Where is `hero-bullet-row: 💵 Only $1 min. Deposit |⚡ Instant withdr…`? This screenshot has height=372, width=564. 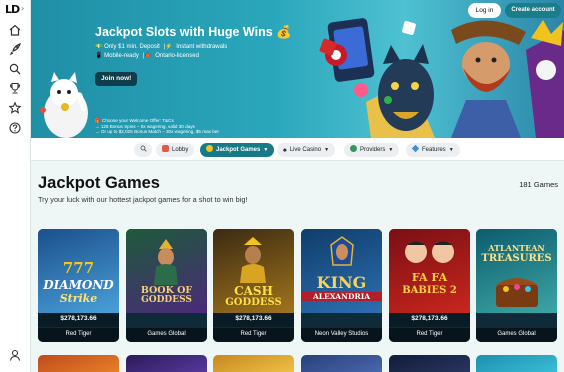
hero-bullet-row: 💵 Only $1 min. Deposit |⚡ Instant withdr… is located at coordinates (161, 47).